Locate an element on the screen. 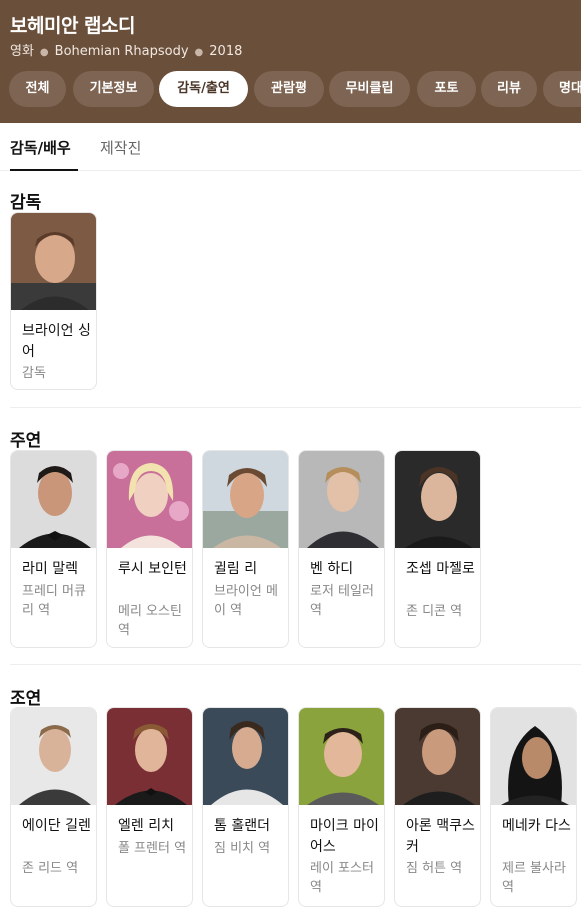  person-role: 브라이언 메이 역 is located at coordinates (246, 601).